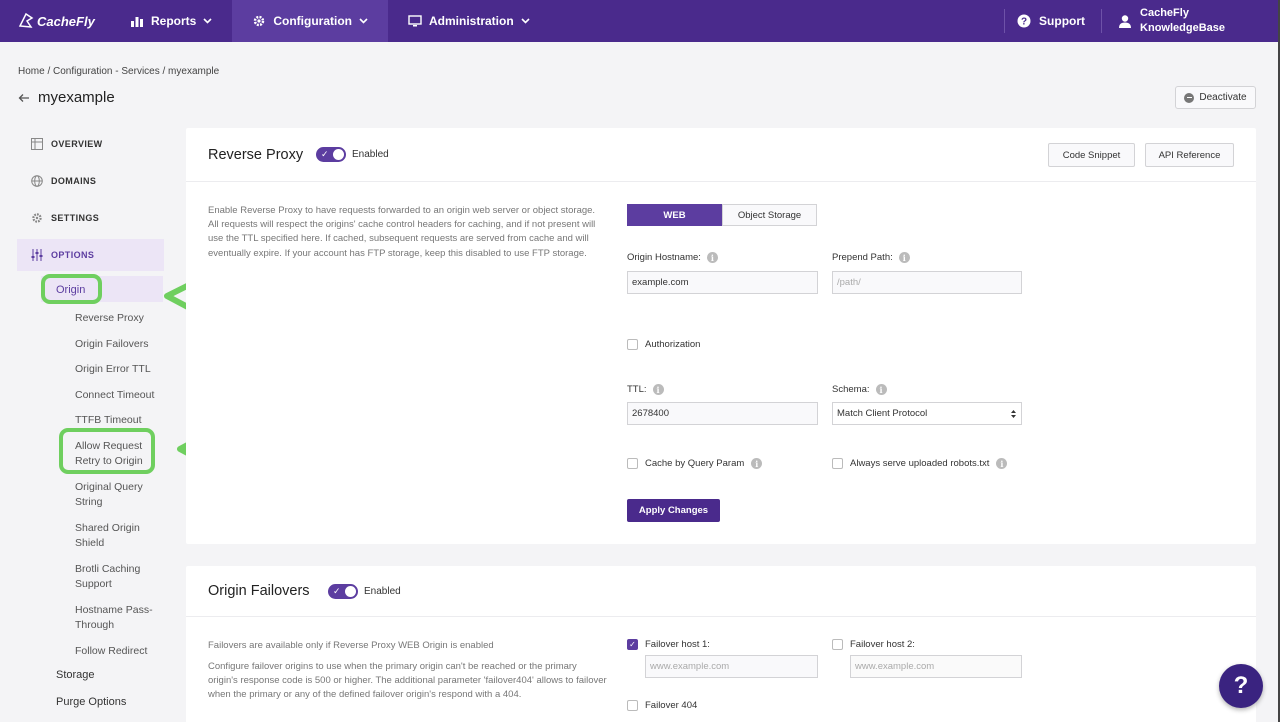 This screenshot has width=1280, height=722. What do you see at coordinates (109, 318) in the screenshot?
I see `sidebar-sub-reverse-proxy: Reverse Proxy` at bounding box center [109, 318].